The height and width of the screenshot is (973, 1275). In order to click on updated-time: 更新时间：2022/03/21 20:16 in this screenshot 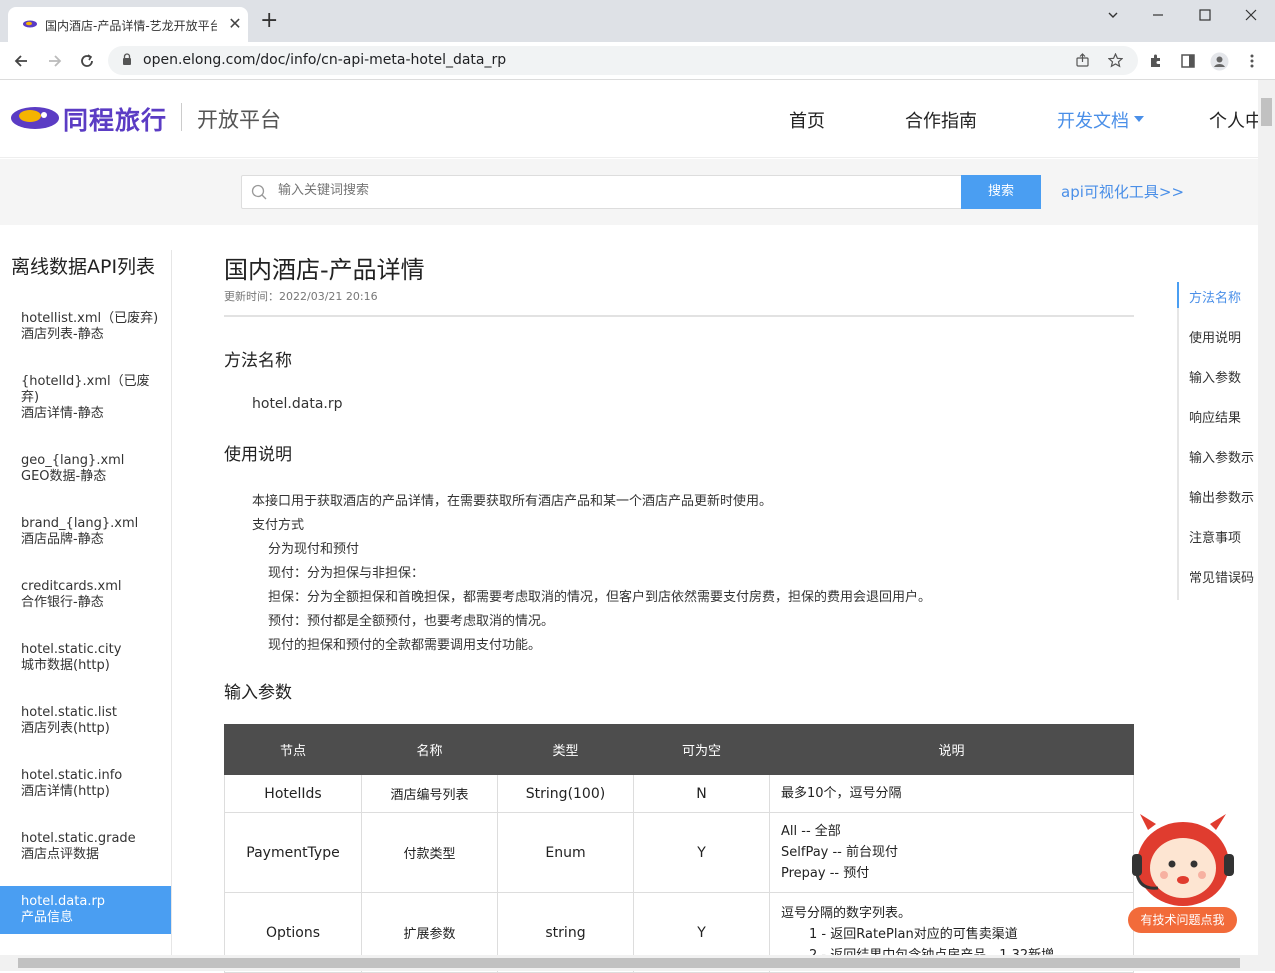, I will do `click(301, 296)`.